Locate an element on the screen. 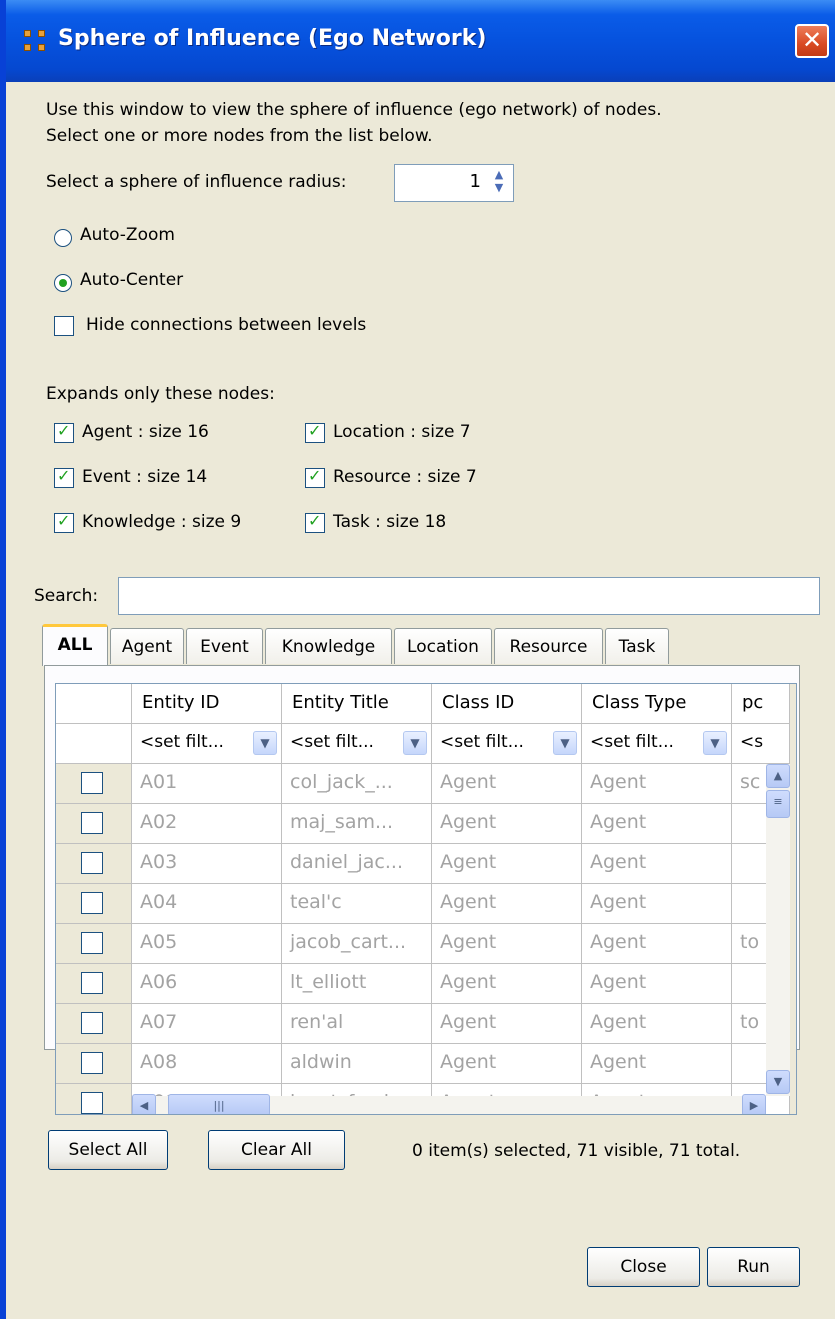  task-checkbox: ✓ is located at coordinates (315, 522).